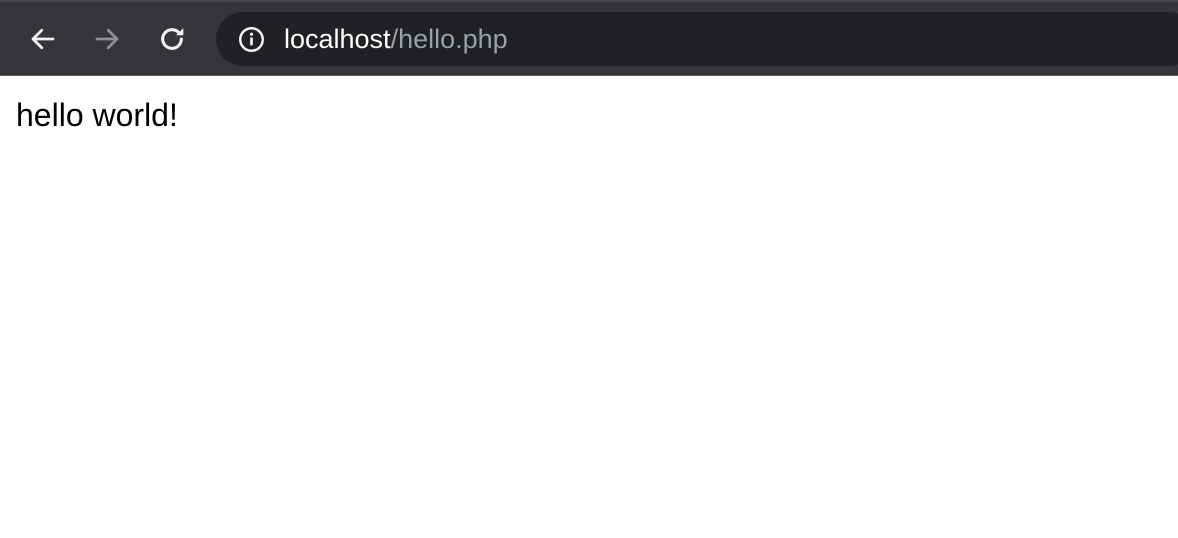  Describe the element at coordinates (337, 39) in the screenshot. I see `url-host: localhost` at that location.